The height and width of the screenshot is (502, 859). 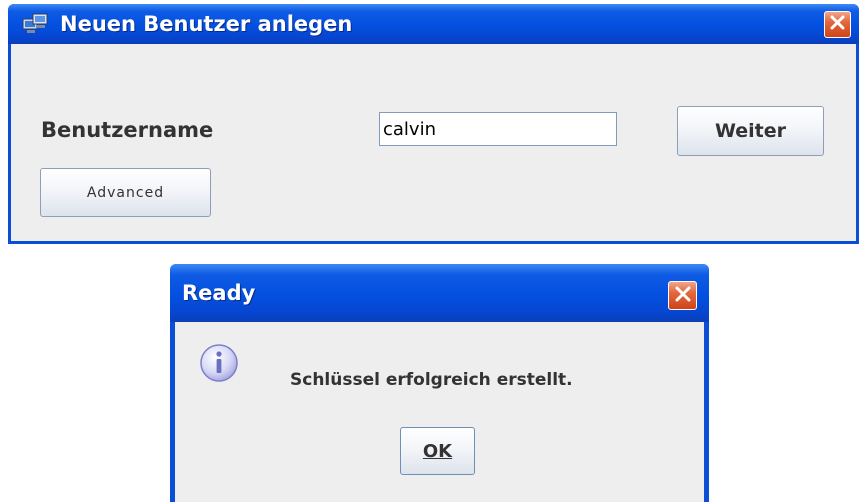 I want to click on next-button: Weiter, so click(x=750, y=131).